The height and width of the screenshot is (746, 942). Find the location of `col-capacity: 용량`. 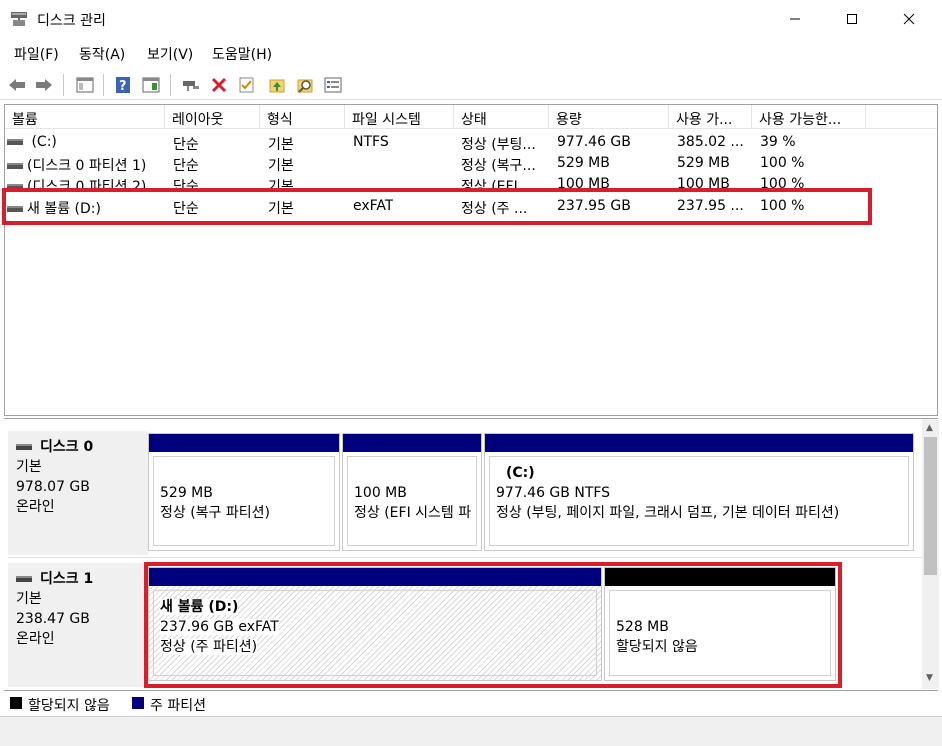

col-capacity: 용량 is located at coordinates (609, 117).